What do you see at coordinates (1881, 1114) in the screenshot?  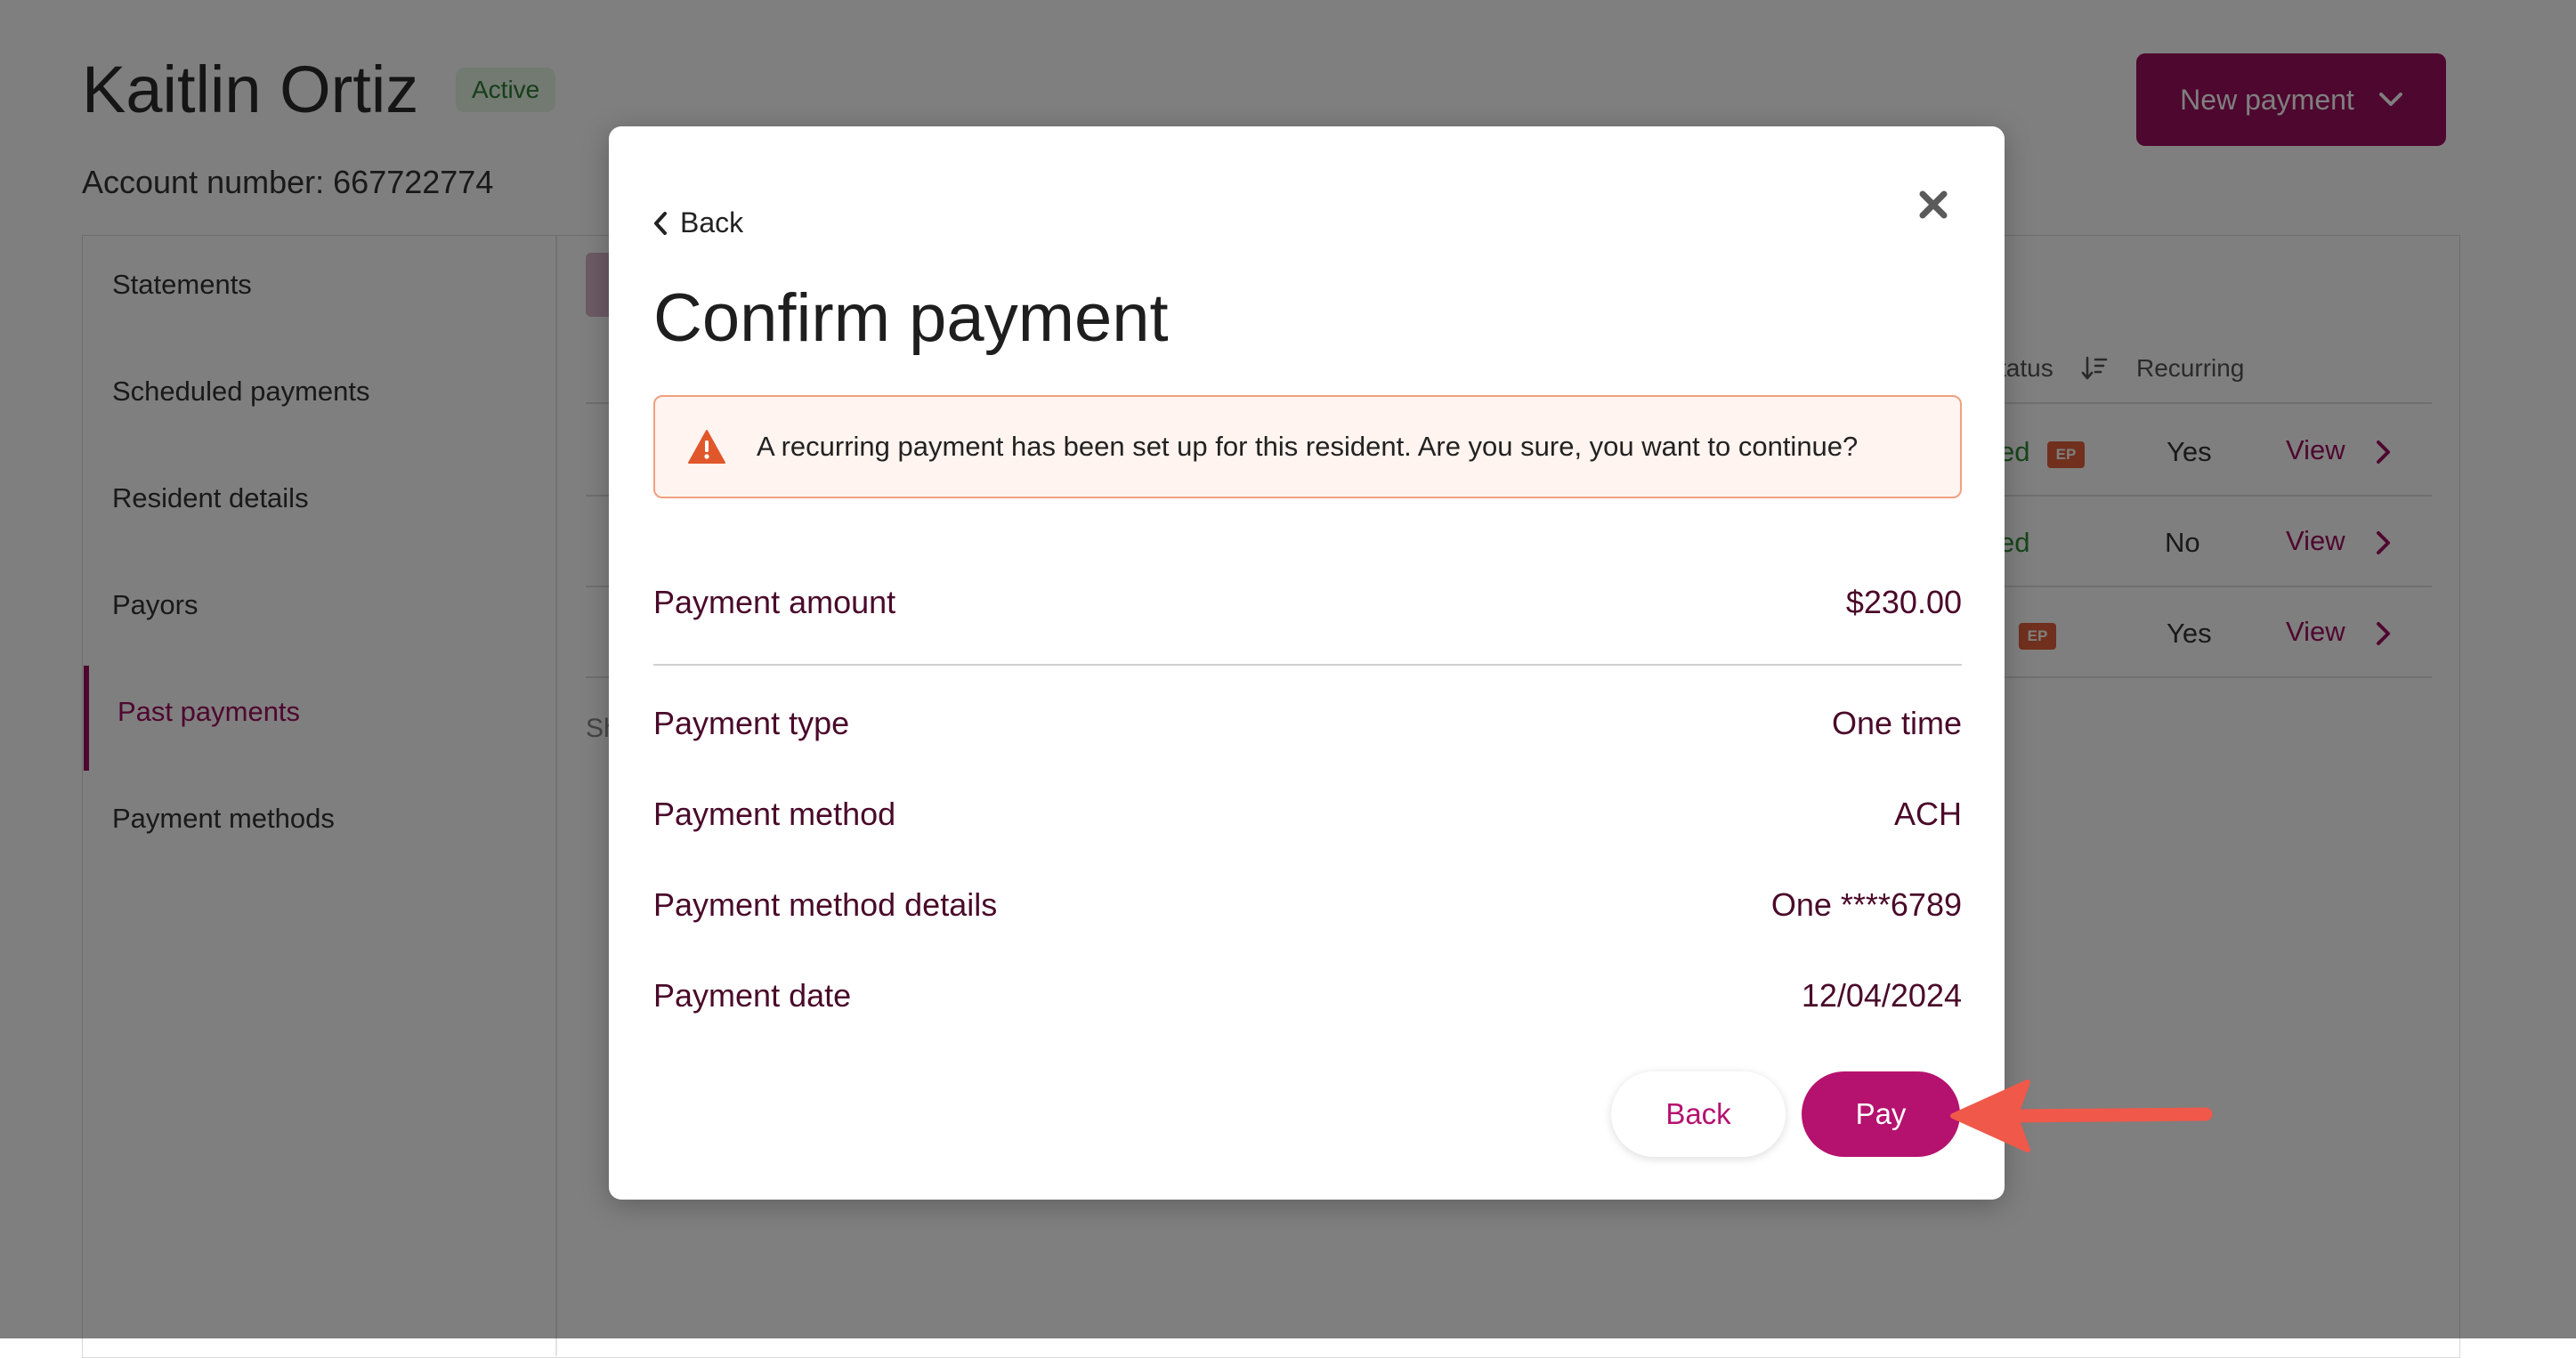 I see `pay-button: Pay` at bounding box center [1881, 1114].